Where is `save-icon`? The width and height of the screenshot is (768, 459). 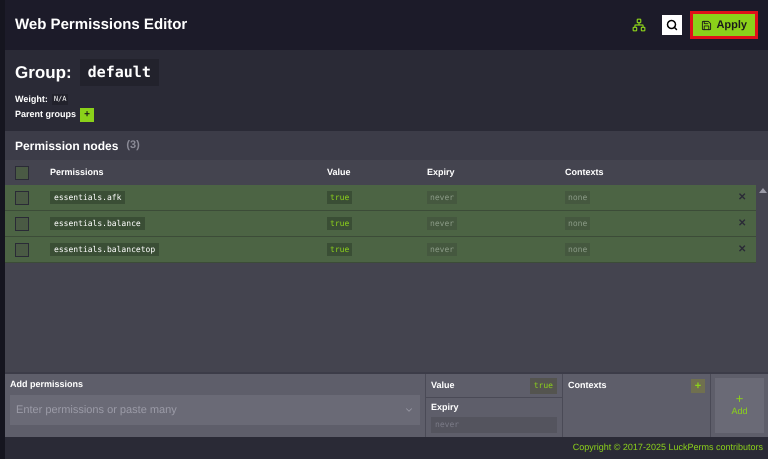
save-icon is located at coordinates (706, 25).